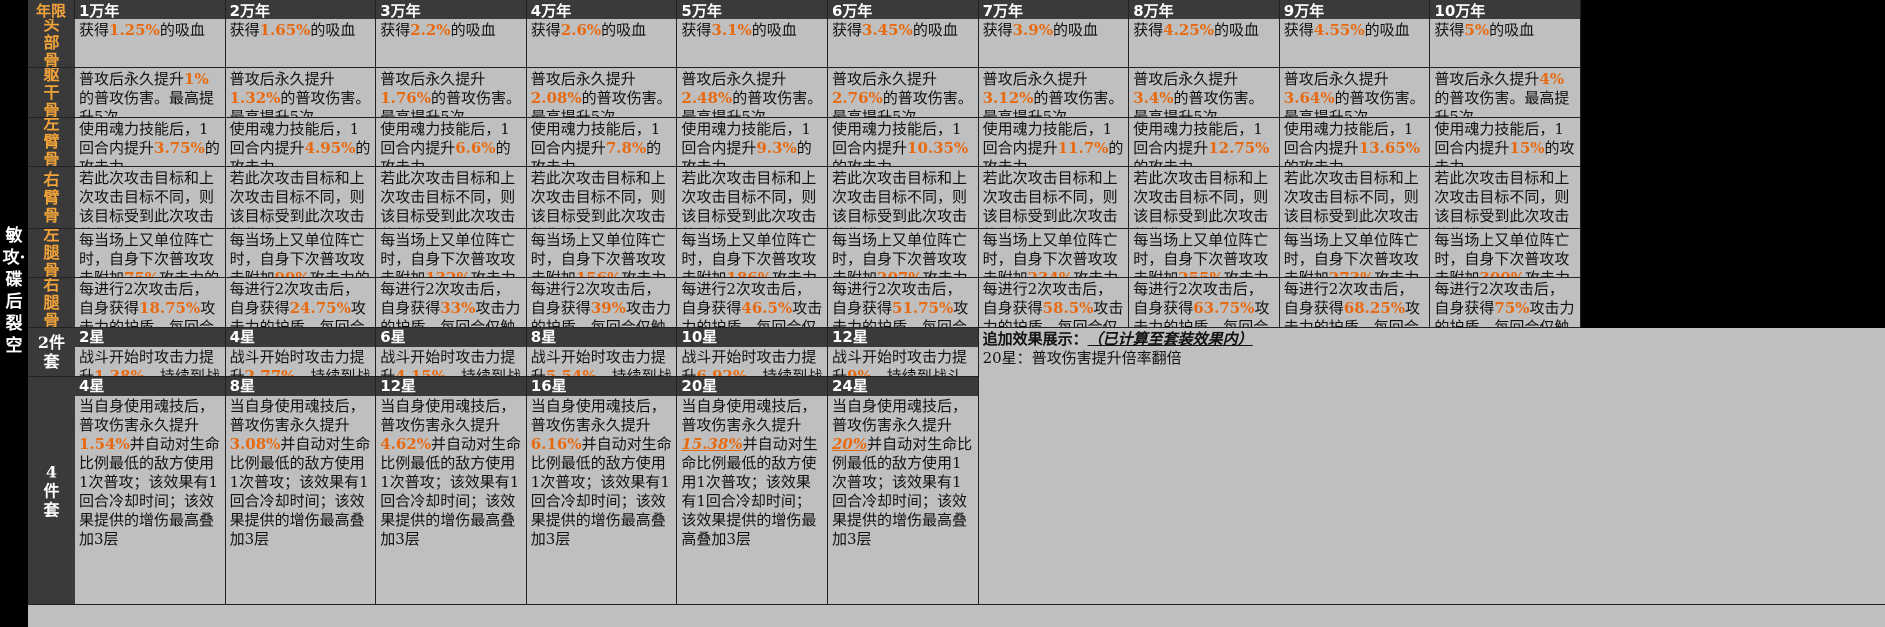 The height and width of the screenshot is (627, 1885). Describe the element at coordinates (301, 142) in the screenshot. I see `bone-effect-cell: 使用魂力技能后，1回合内提升4.95%的攻击力` at that location.